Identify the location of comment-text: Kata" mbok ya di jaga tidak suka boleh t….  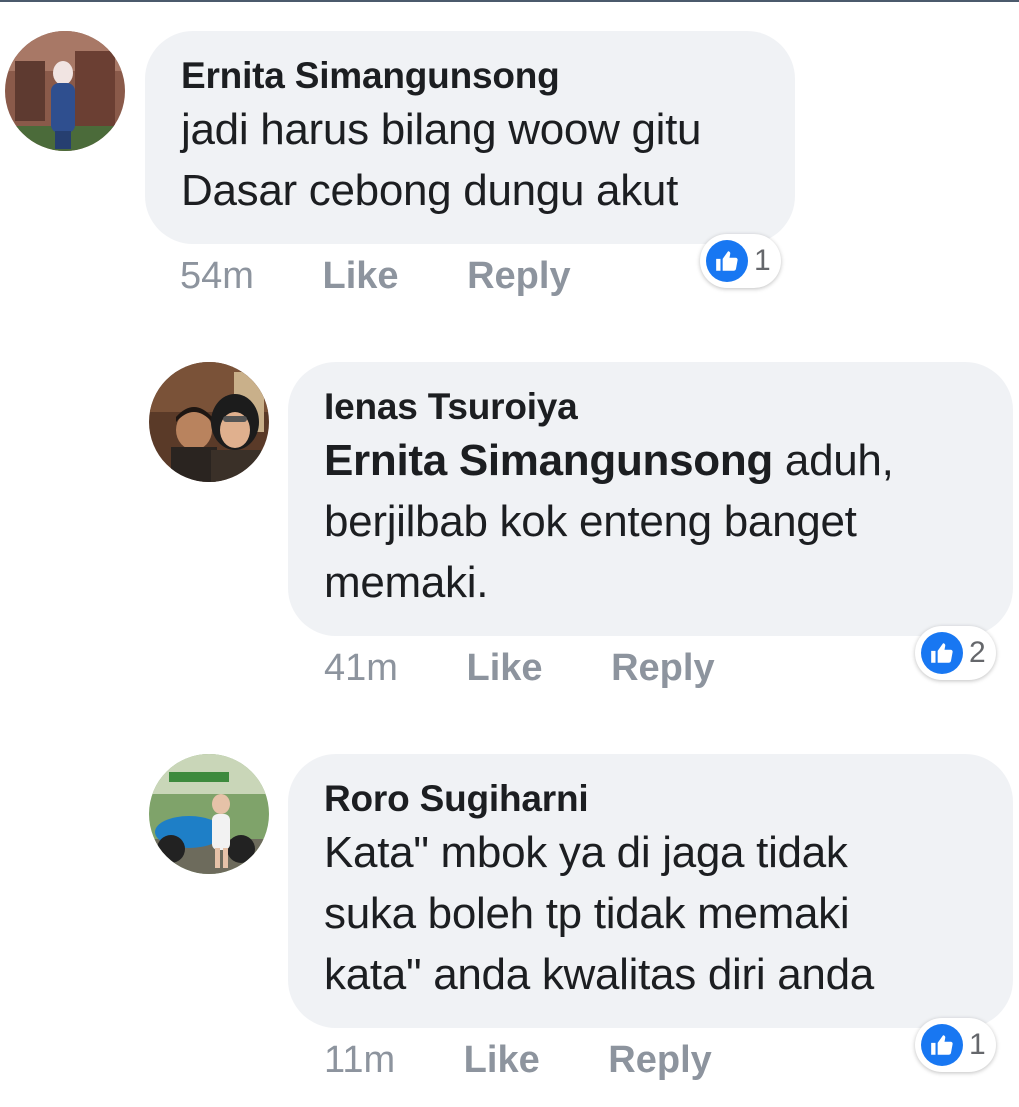
(650, 913).